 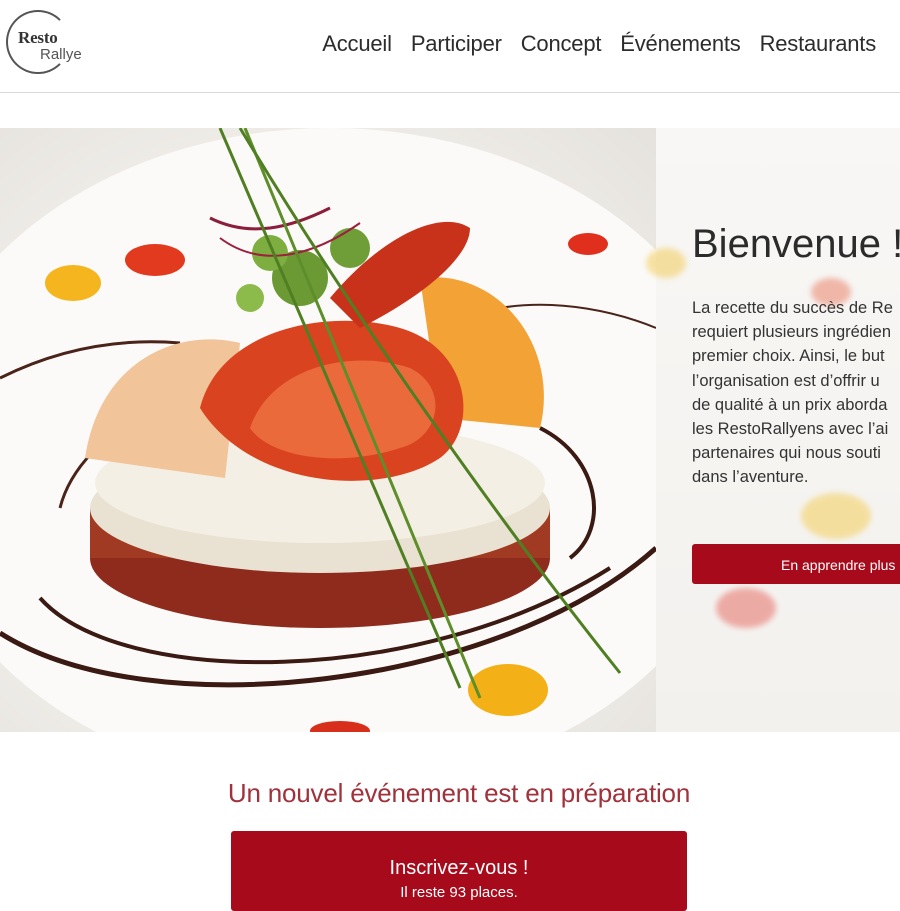 I want to click on welcome-text-line: La recette du succès de Re, so click(x=792, y=308).